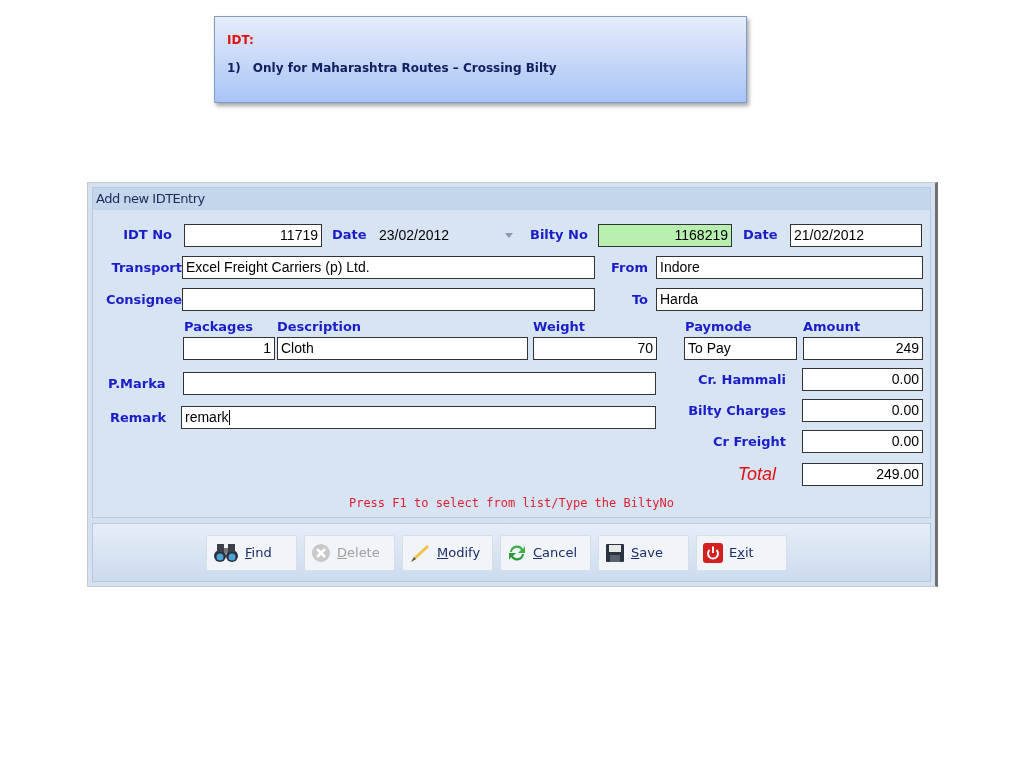  Describe the element at coordinates (234, 68) in the screenshot. I see `list-number: 1)` at that location.